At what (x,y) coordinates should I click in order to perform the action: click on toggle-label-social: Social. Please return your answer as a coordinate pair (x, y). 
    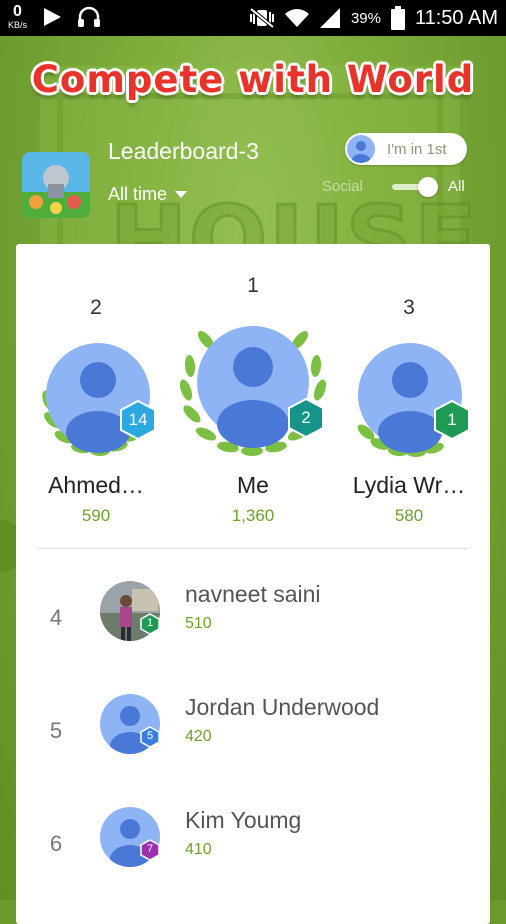
    Looking at the image, I should click on (342, 186).